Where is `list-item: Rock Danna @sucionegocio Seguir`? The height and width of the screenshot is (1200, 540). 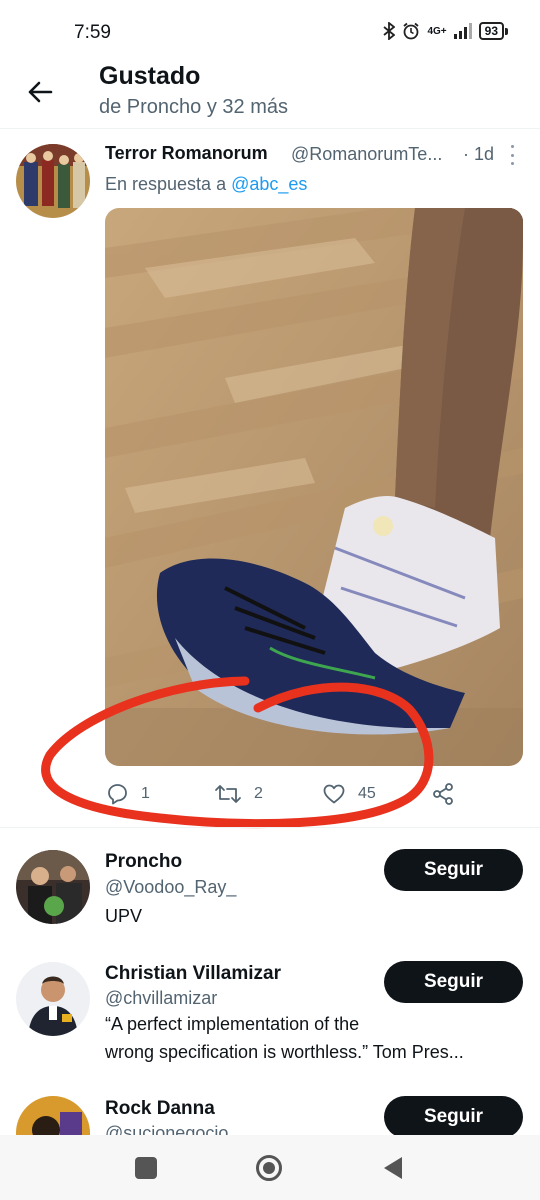
list-item: Rock Danna @sucionegocio Seguir is located at coordinates (270, 1112).